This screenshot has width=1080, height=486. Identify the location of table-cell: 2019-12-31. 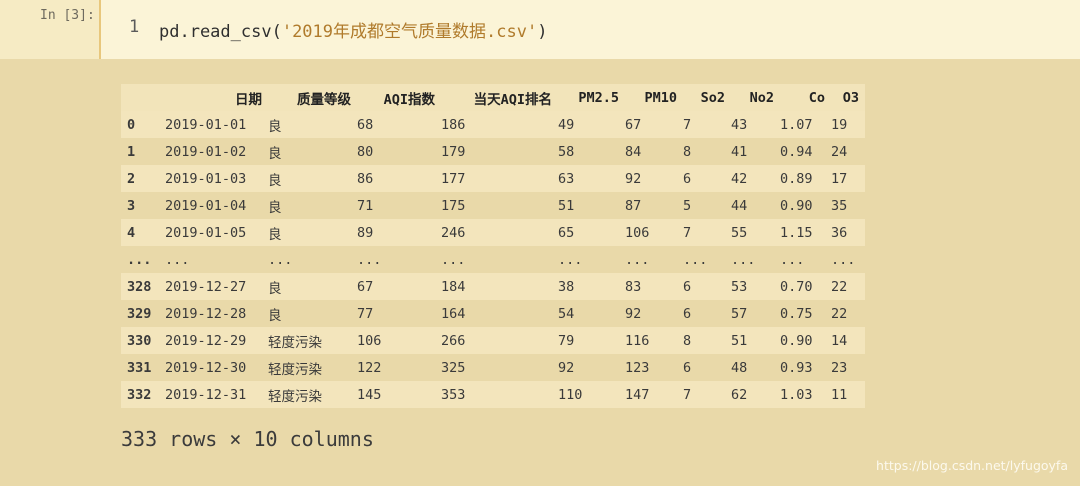
(216, 394).